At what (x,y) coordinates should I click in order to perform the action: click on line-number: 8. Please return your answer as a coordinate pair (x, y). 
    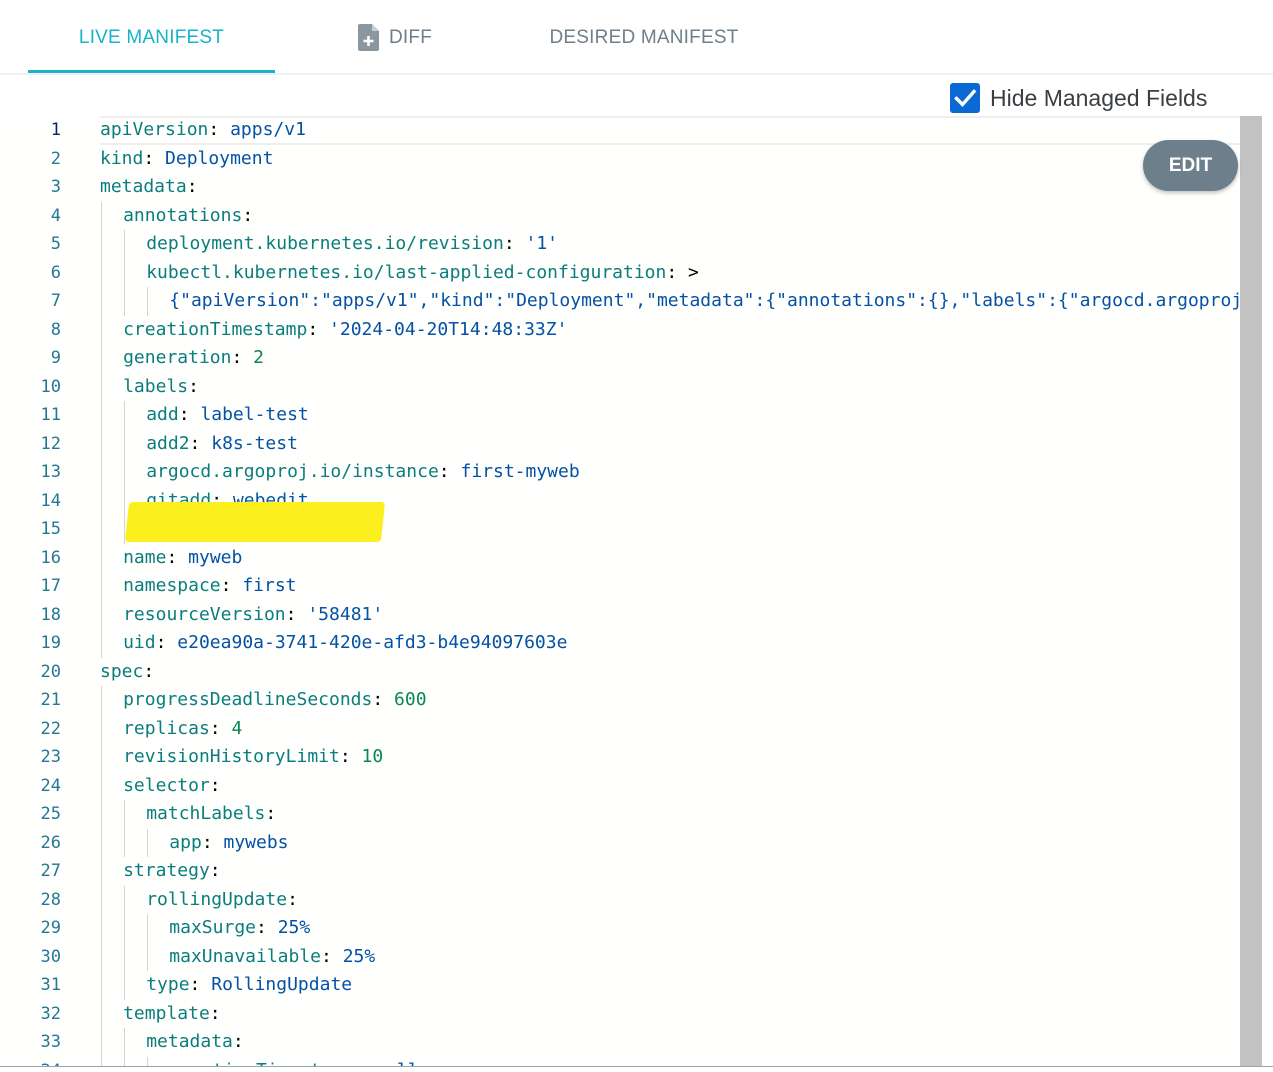
    Looking at the image, I should click on (55, 329).